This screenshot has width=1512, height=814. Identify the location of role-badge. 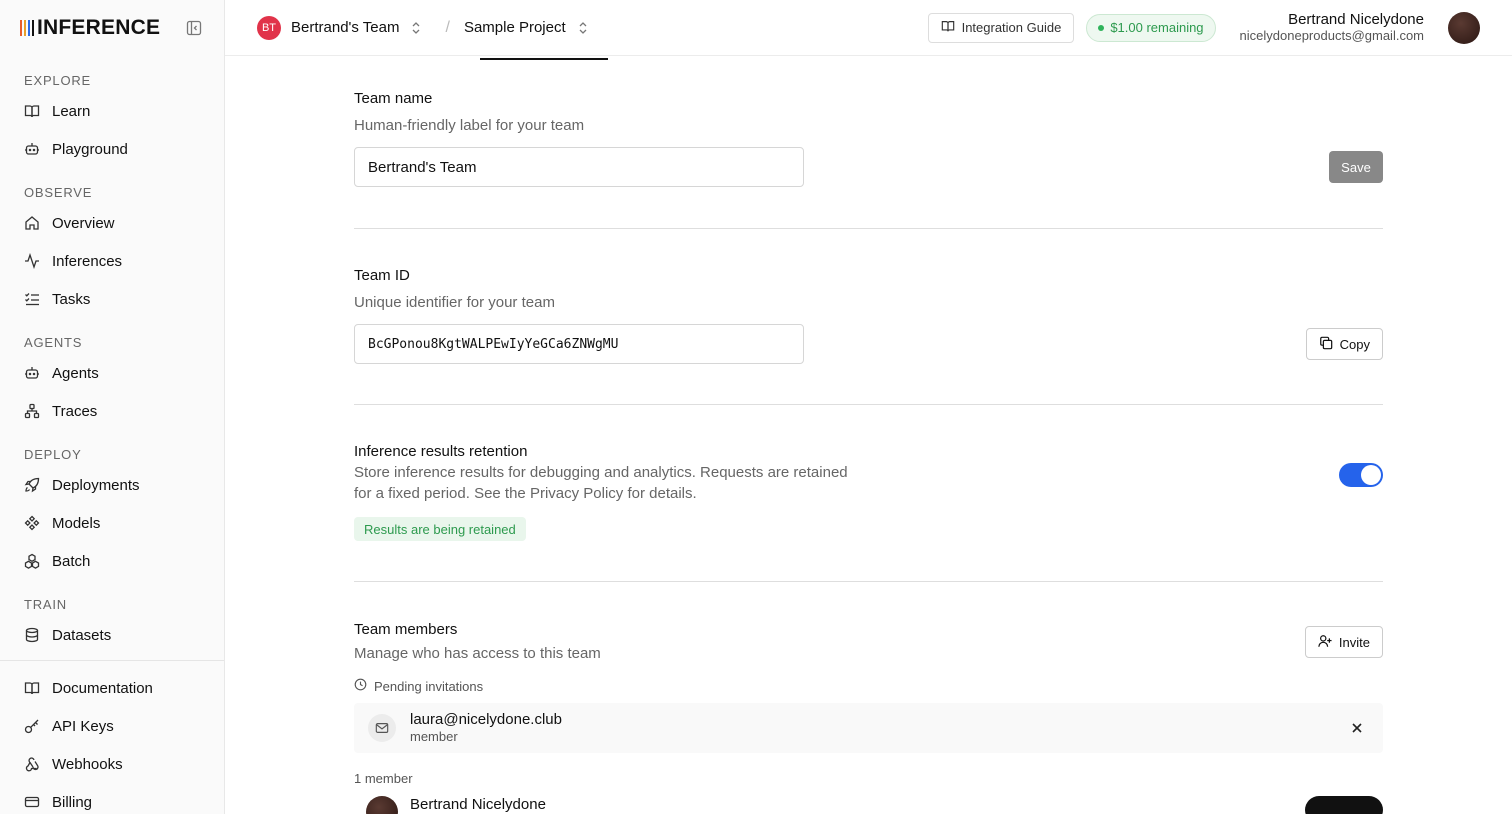
(1344, 805).